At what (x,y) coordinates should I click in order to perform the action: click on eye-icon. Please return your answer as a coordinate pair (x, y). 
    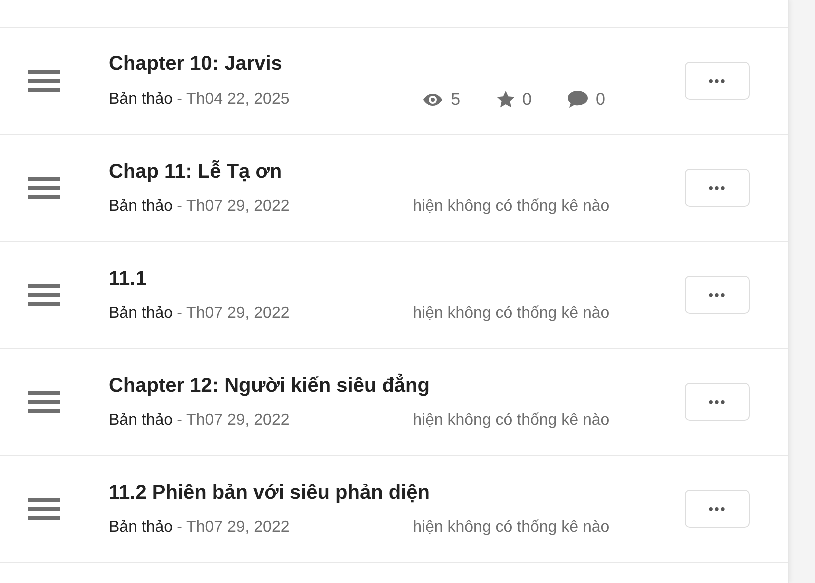
    Looking at the image, I should click on (433, 99).